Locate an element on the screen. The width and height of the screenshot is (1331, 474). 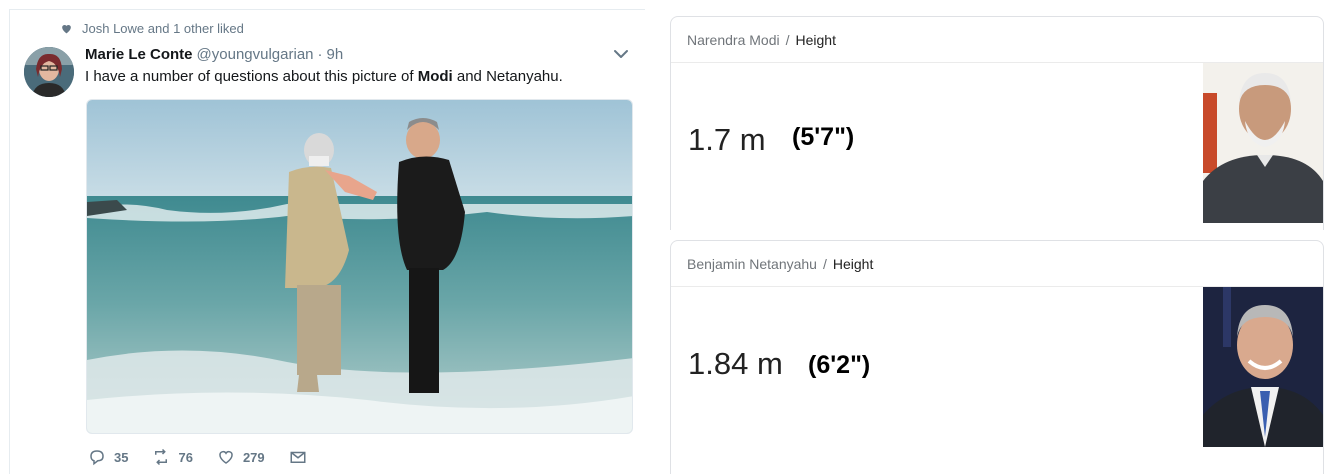
tweet-actions: 35 76 279 is located at coordinates (209, 457).